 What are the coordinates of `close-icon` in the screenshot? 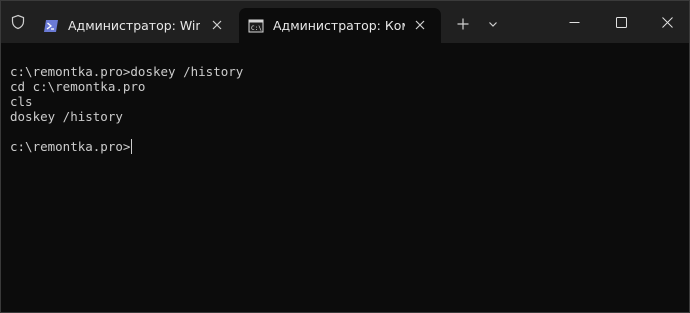 It's located at (667, 22).